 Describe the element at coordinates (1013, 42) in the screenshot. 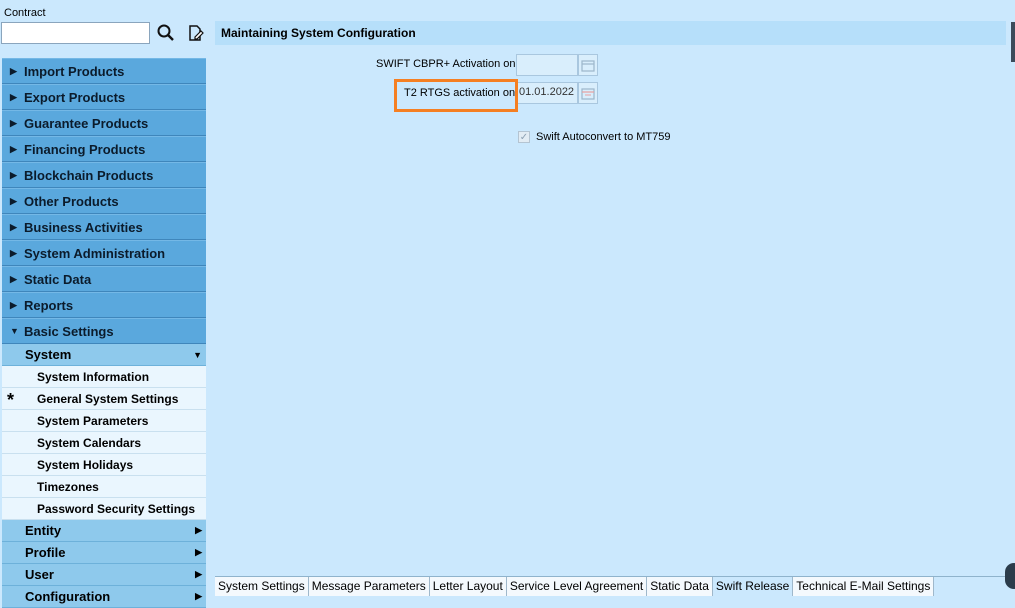

I see `scrollbar-edge` at that location.